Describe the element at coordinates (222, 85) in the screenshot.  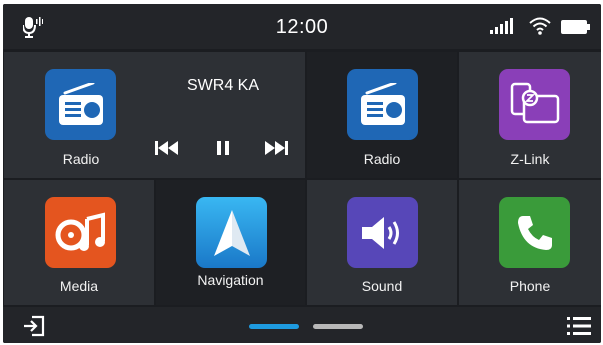
I see `station-name: SWR4 KA` at that location.